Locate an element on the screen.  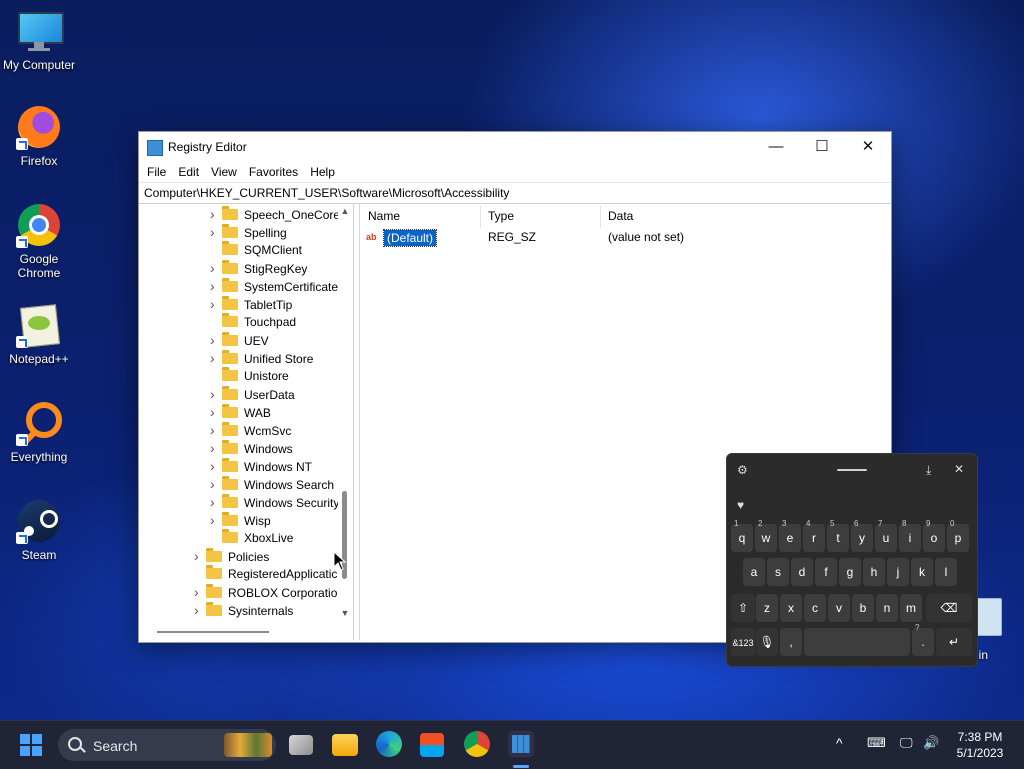
task-view-icon is located at coordinates (301, 745).